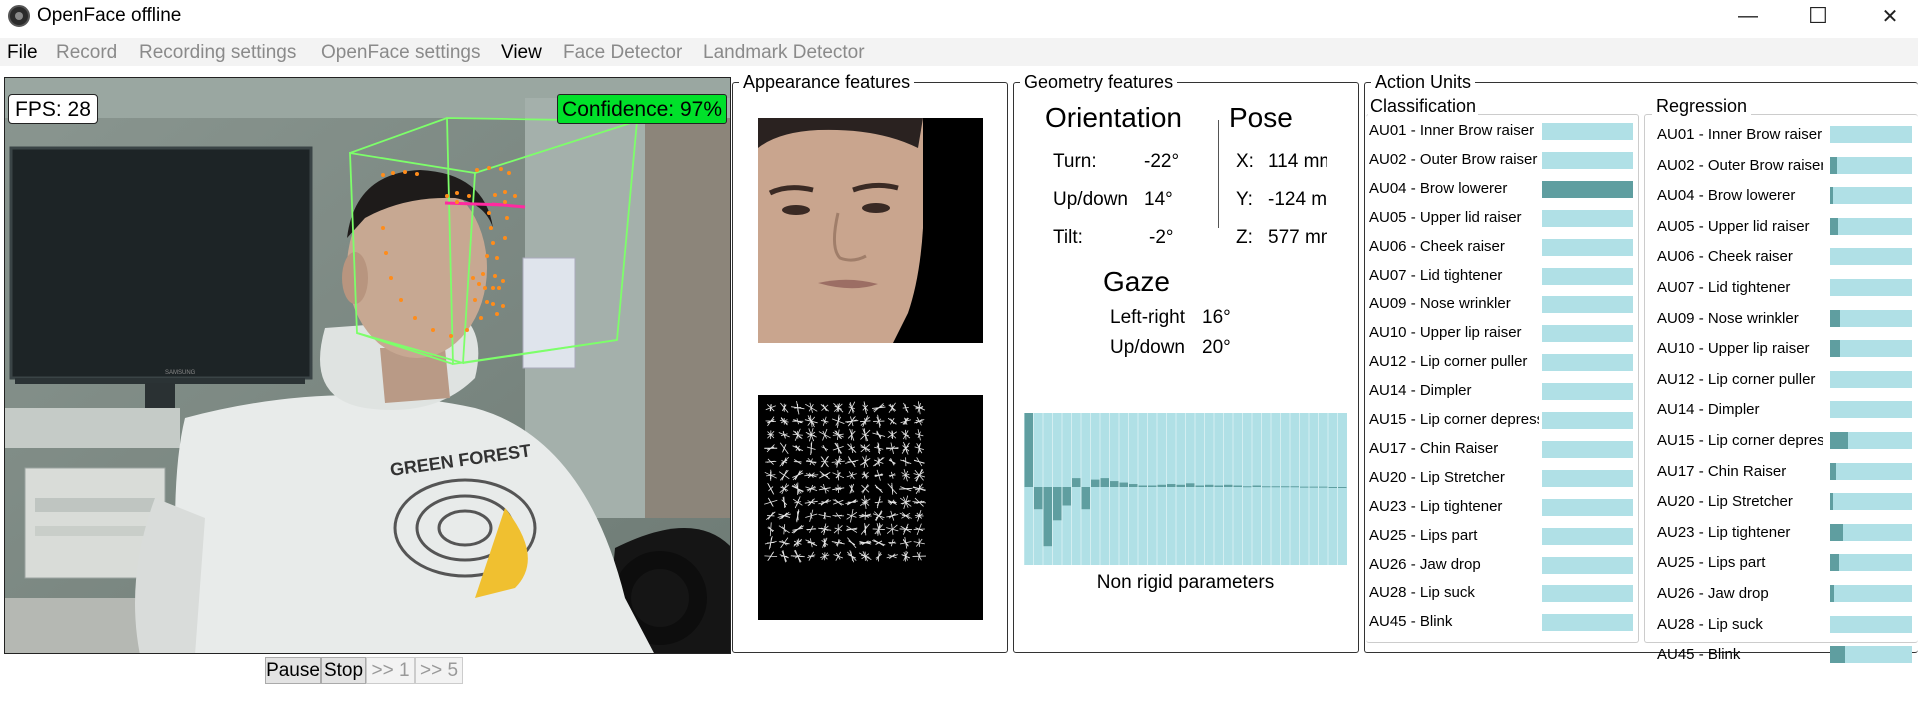 The image size is (1918, 723). I want to click on menu-record: Record, so click(86, 53).